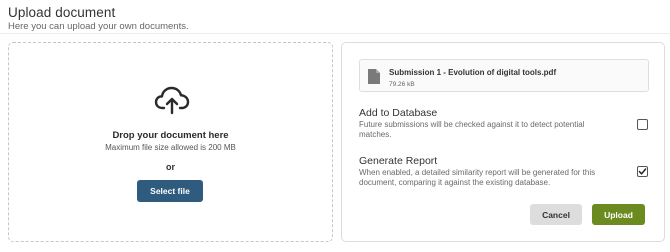 The width and height of the screenshot is (670, 252). What do you see at coordinates (170, 147) in the screenshot?
I see `dropzone-hint: Maximum file size allowed is 200 MB` at bounding box center [170, 147].